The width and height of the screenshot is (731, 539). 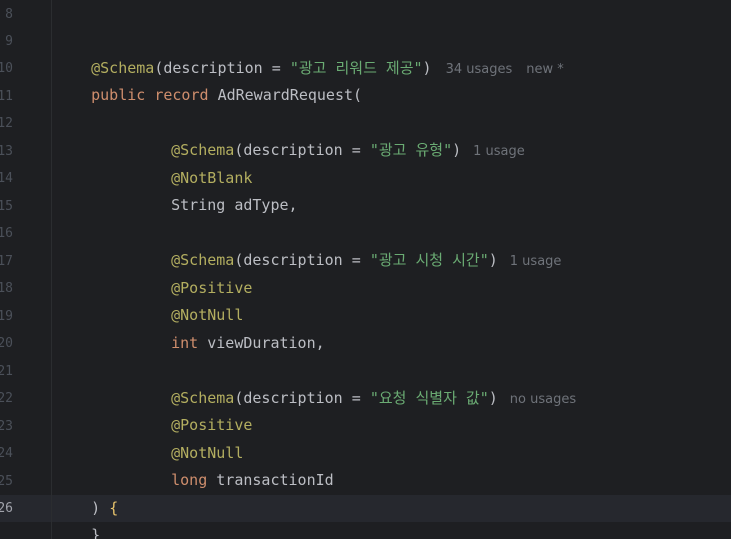 I want to click on line-number: 9, so click(x=9, y=41).